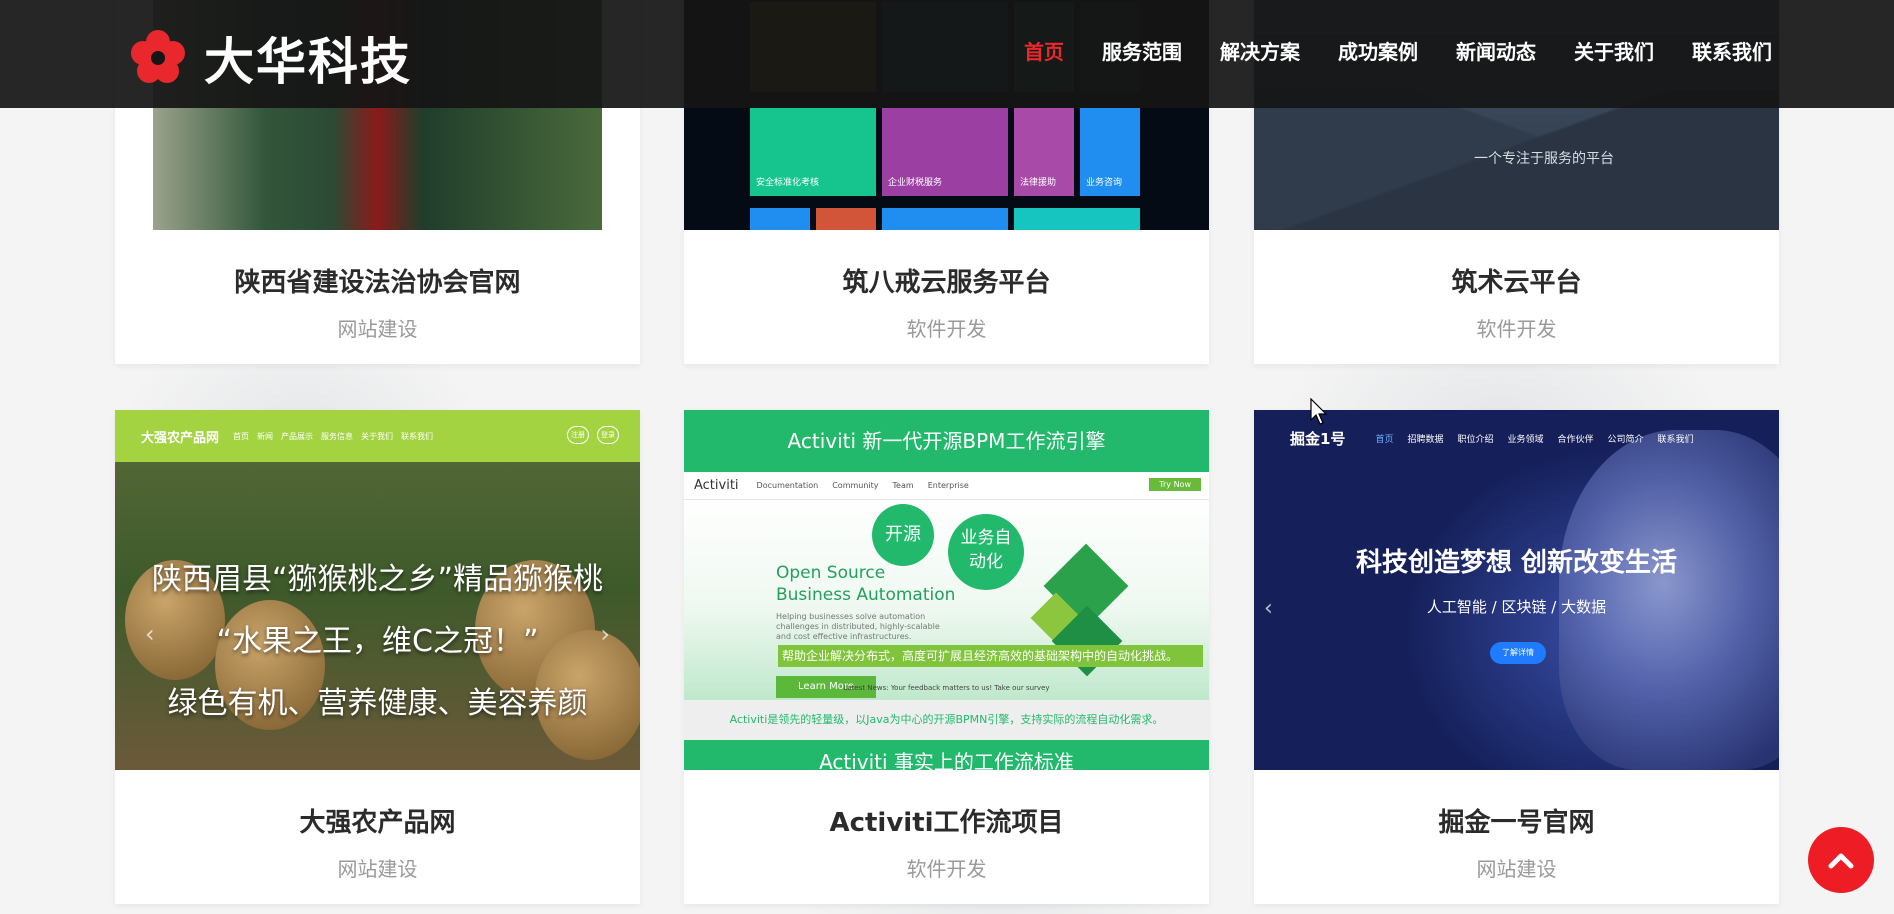  Describe the element at coordinates (1044, 152) in the screenshot. I see `tile: 法律援助` at that location.